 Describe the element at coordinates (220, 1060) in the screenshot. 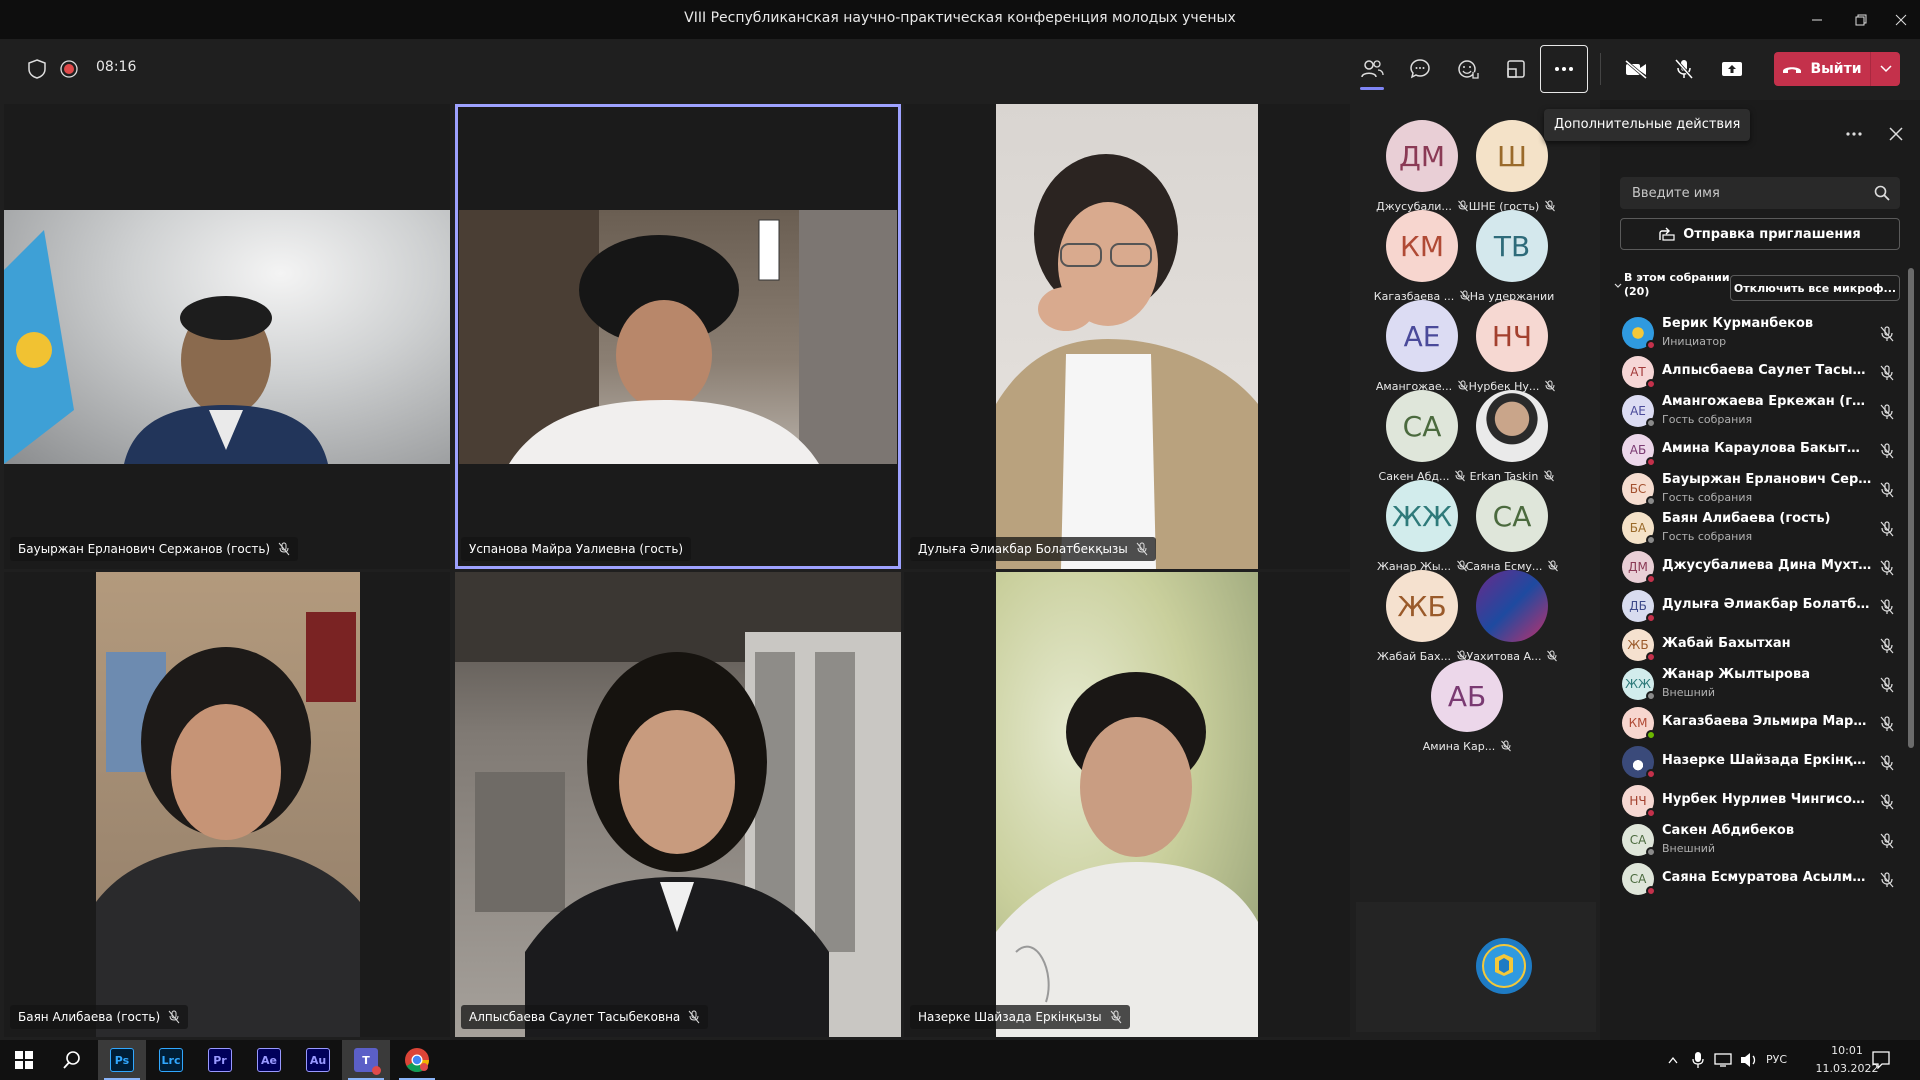

I see `taskbar-app-pr: Pr` at that location.